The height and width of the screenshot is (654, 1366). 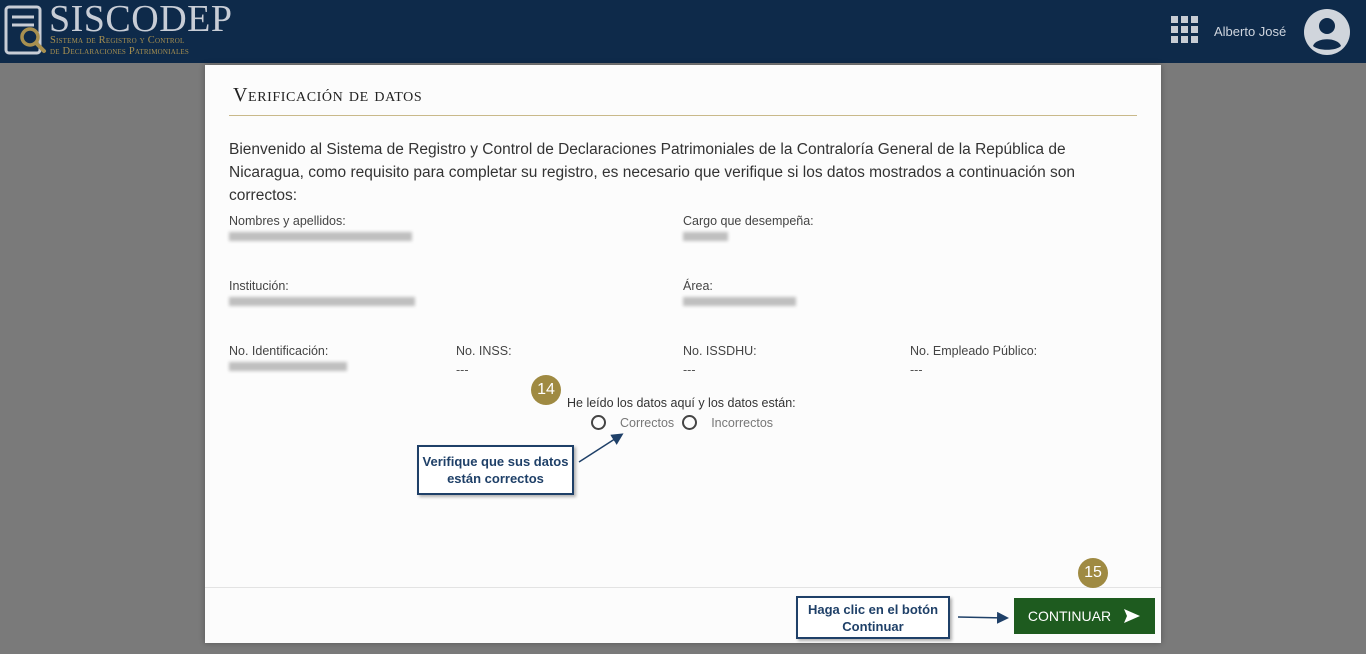 I want to click on field-nombres: Nombres y apellidos:, so click(x=320, y=229).